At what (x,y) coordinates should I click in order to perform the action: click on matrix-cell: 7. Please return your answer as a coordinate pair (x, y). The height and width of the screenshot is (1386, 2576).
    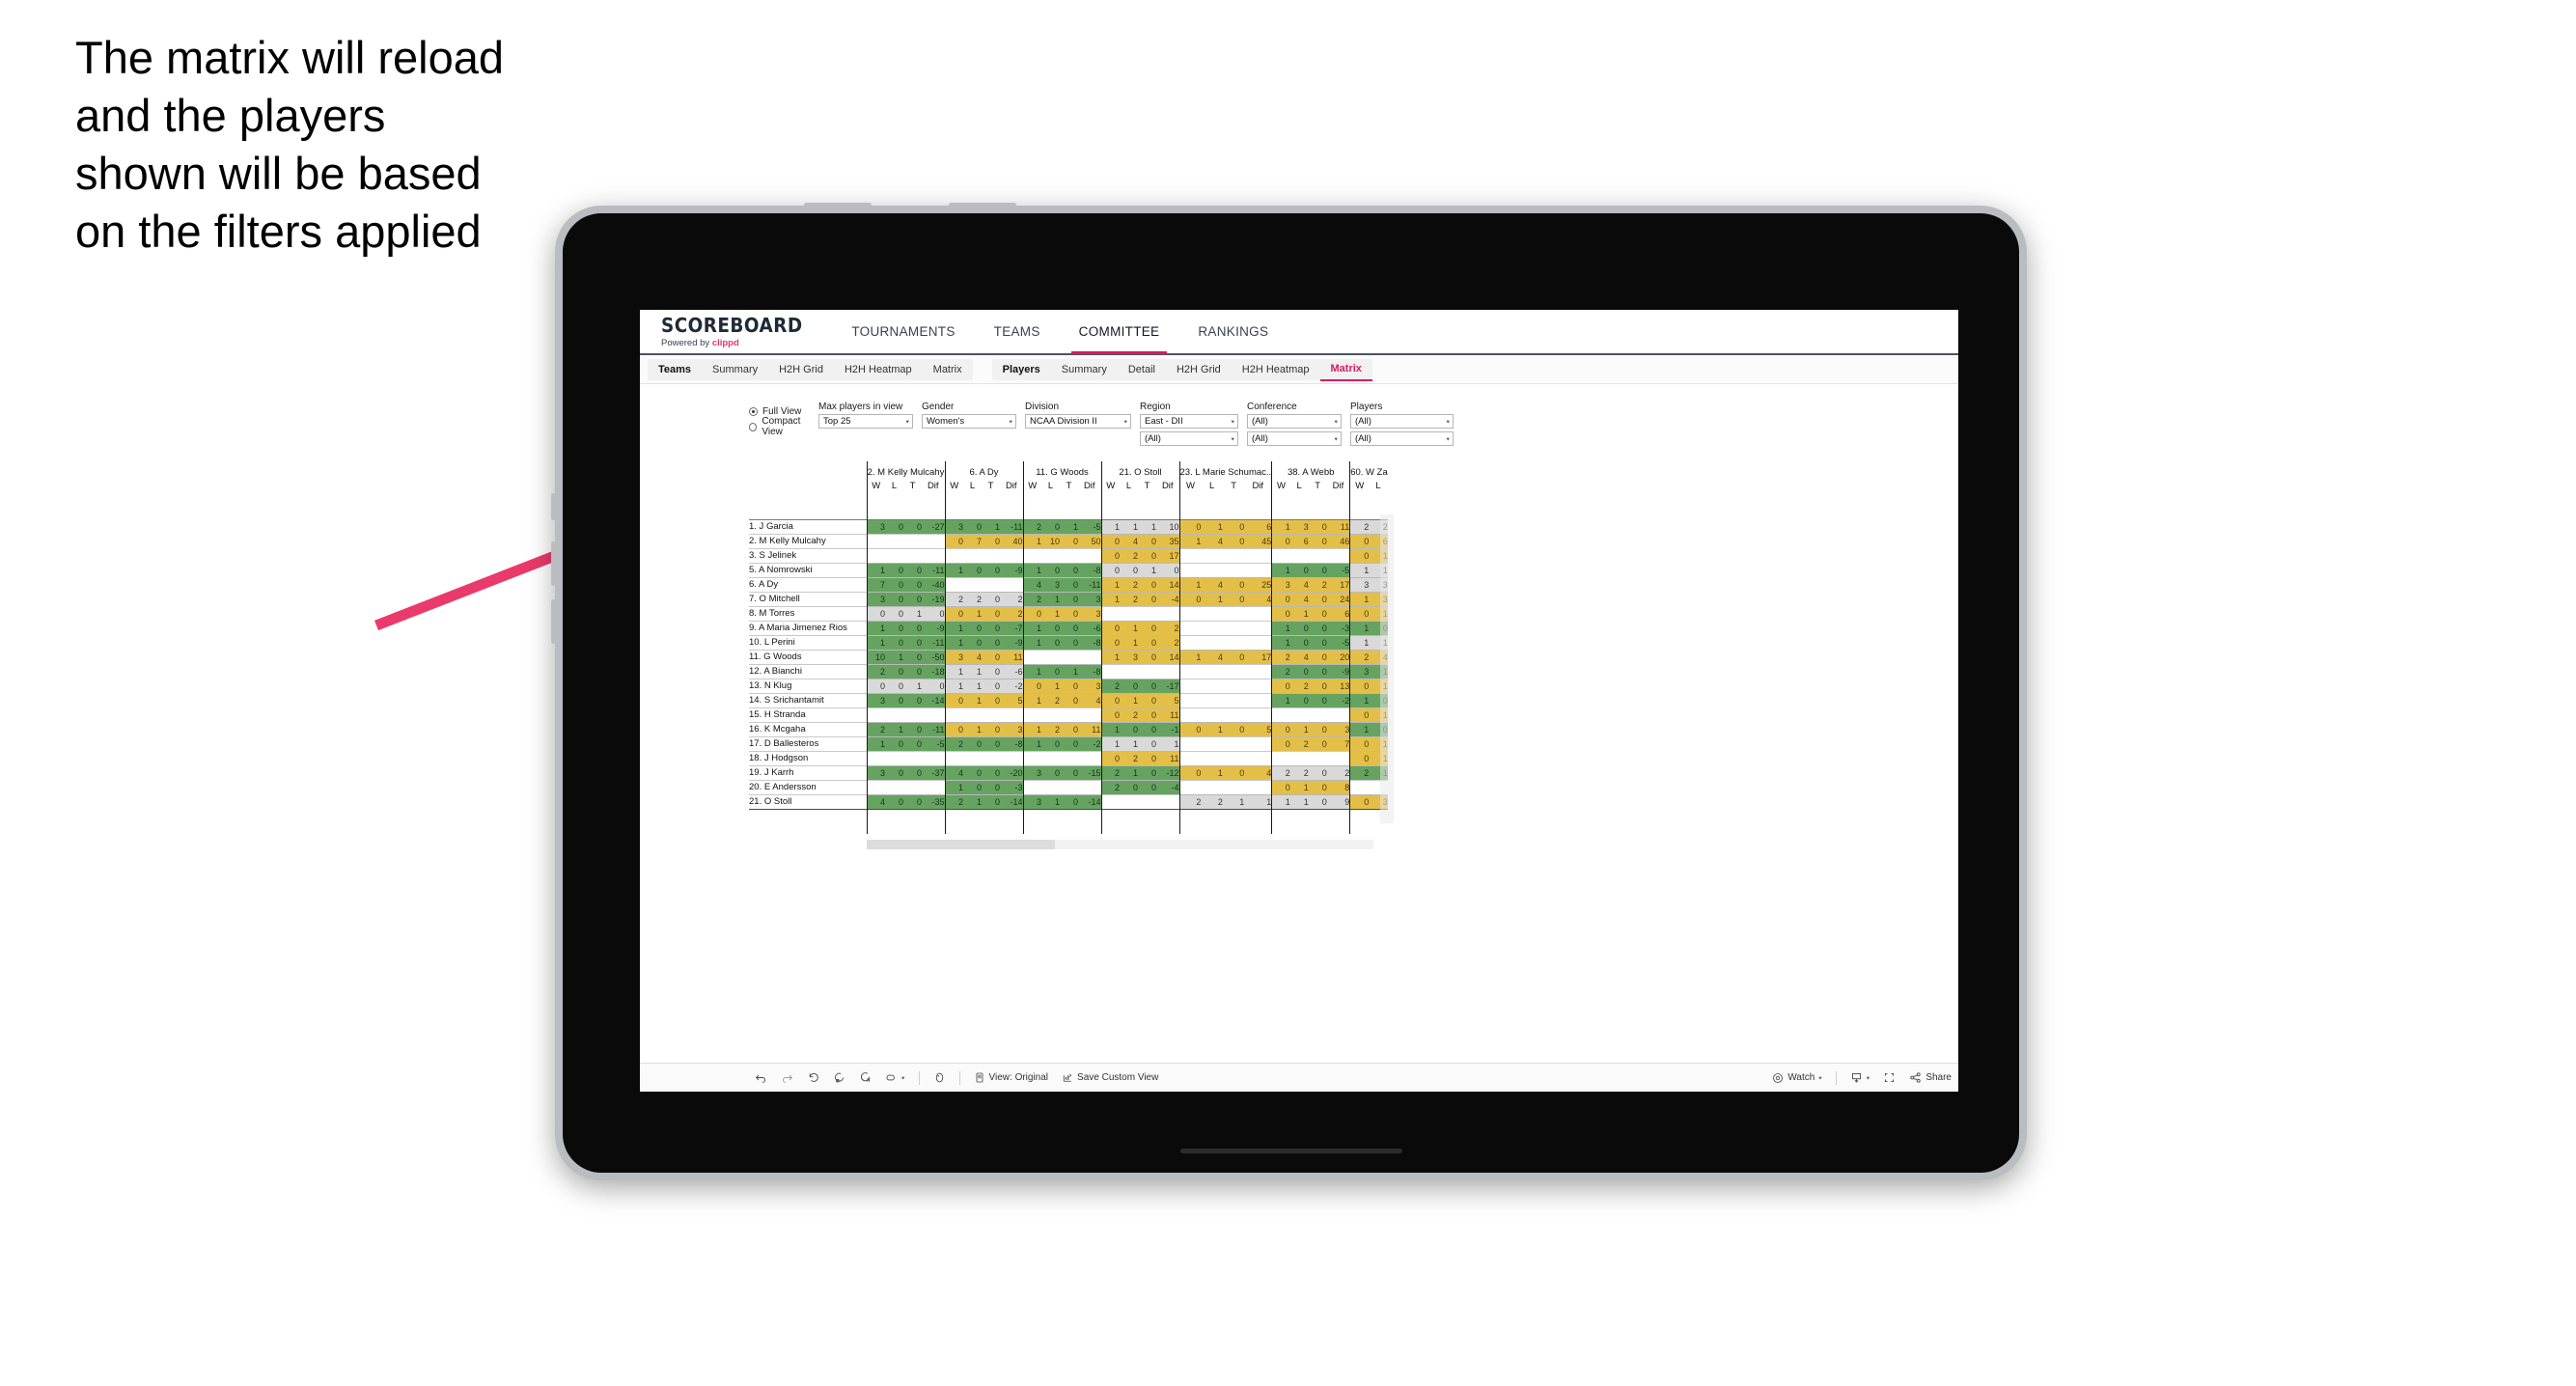
    Looking at the image, I should click on (875, 584).